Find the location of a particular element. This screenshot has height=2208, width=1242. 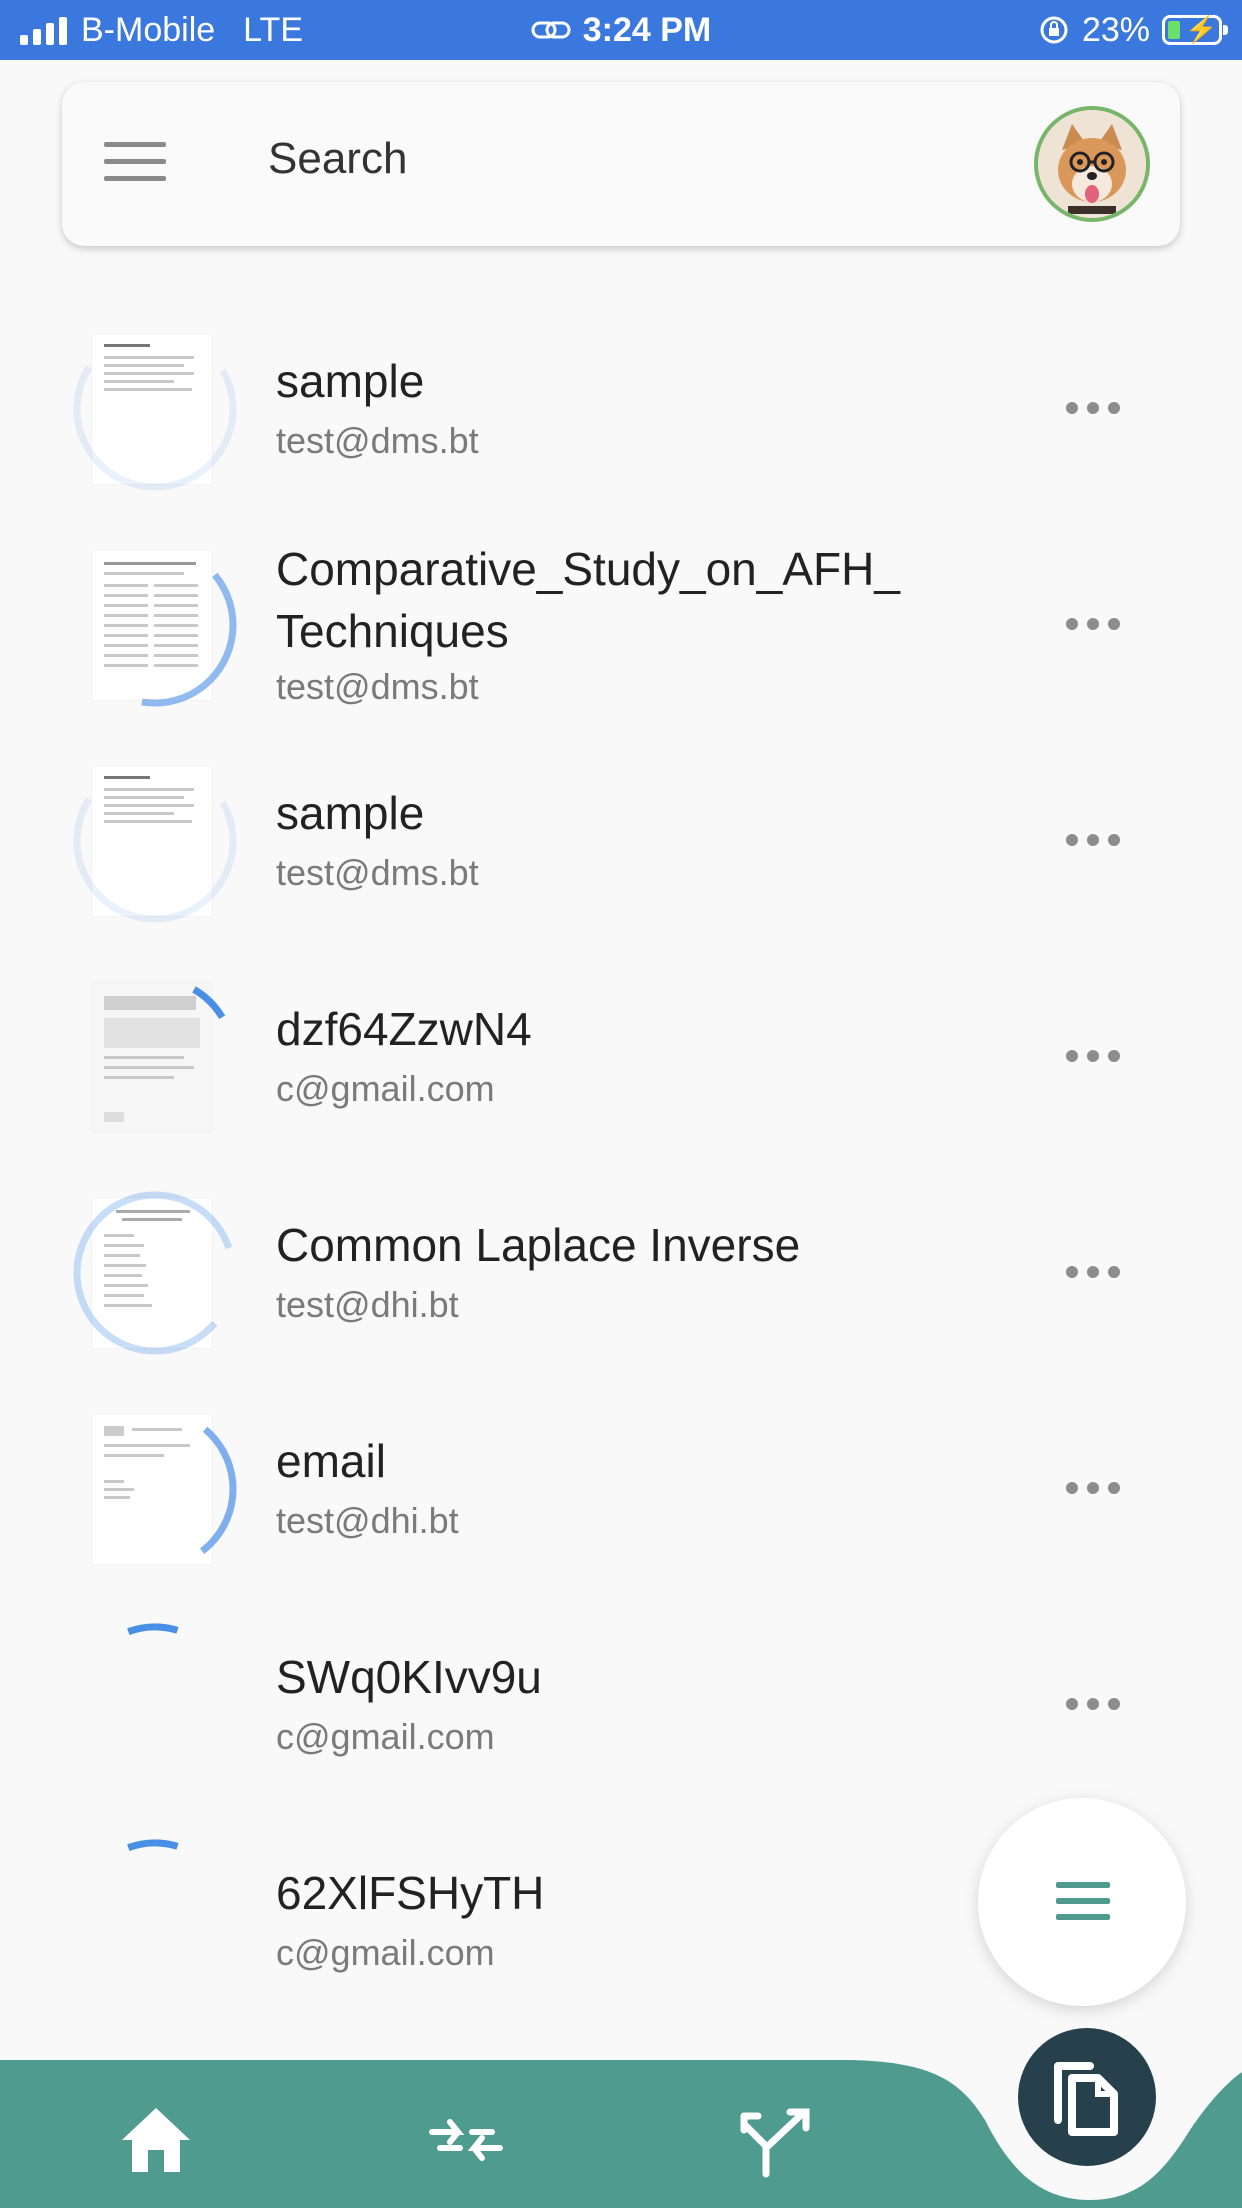

list-item: dzf64ZzwN4 c@gmail.com is located at coordinates (621, 1056).